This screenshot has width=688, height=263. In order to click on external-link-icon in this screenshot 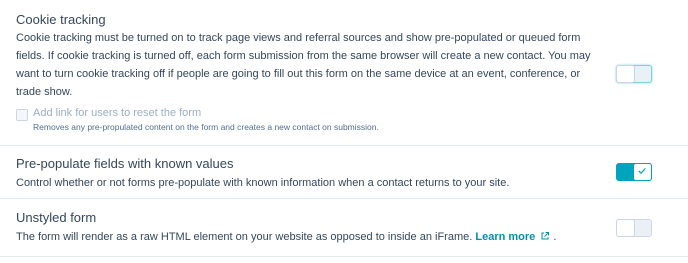, I will do `click(545, 236)`.